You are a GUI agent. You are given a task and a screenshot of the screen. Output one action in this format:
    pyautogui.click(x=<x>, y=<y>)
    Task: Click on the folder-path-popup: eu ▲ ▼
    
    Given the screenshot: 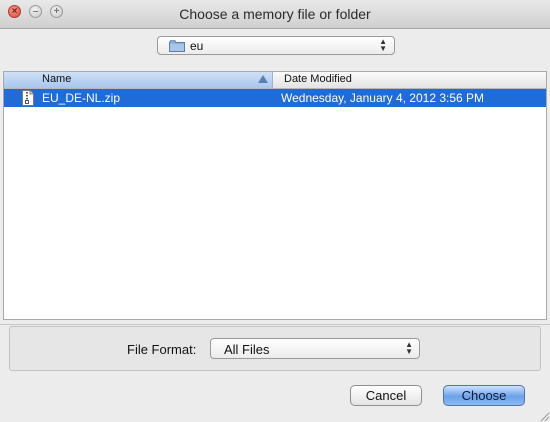 What is the action you would take?
    pyautogui.click(x=276, y=45)
    